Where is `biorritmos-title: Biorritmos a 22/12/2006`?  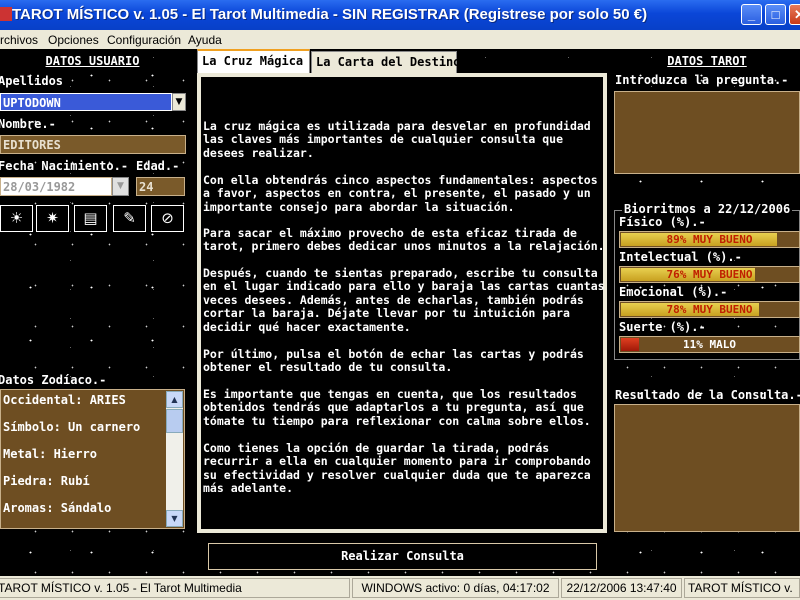
biorritmos-title: Biorritmos a 22/12/2006 is located at coordinates (707, 209).